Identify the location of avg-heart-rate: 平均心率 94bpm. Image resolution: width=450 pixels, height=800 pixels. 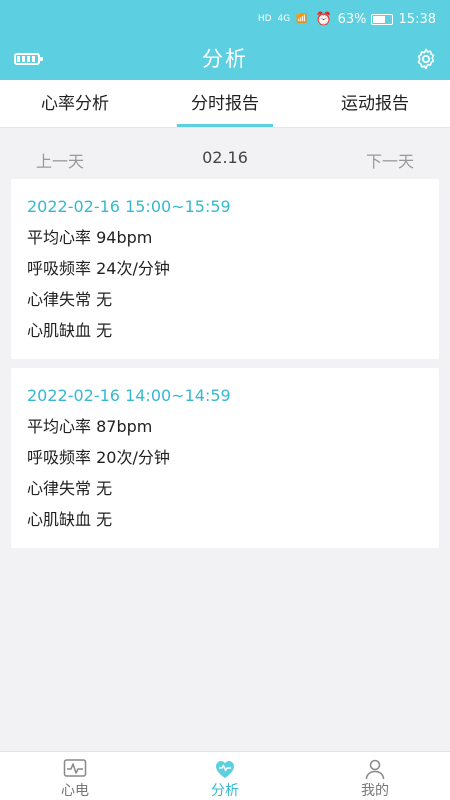
(90, 237).